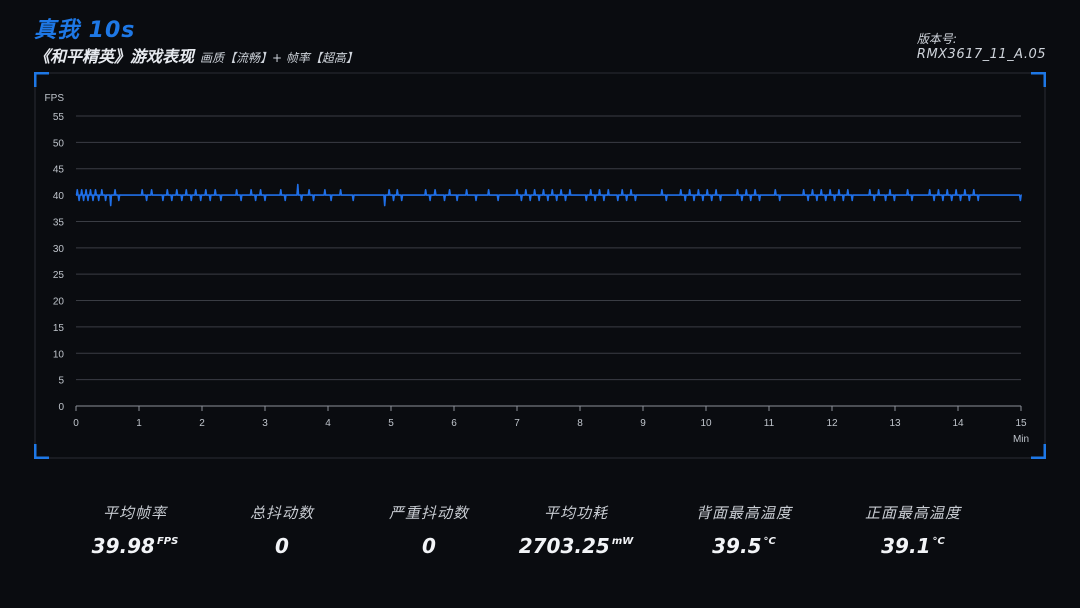 This screenshot has height=608, width=1080. What do you see at coordinates (167, 541) in the screenshot?
I see `stat-unit: FPS` at bounding box center [167, 541].